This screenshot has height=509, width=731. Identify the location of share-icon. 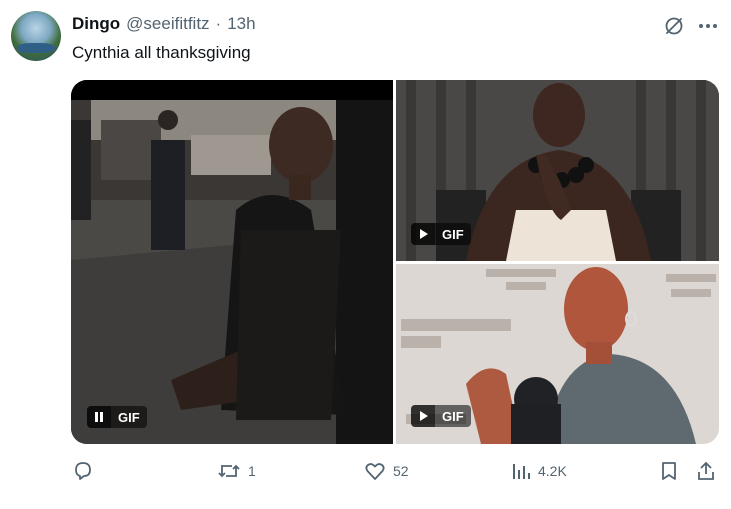
(706, 471).